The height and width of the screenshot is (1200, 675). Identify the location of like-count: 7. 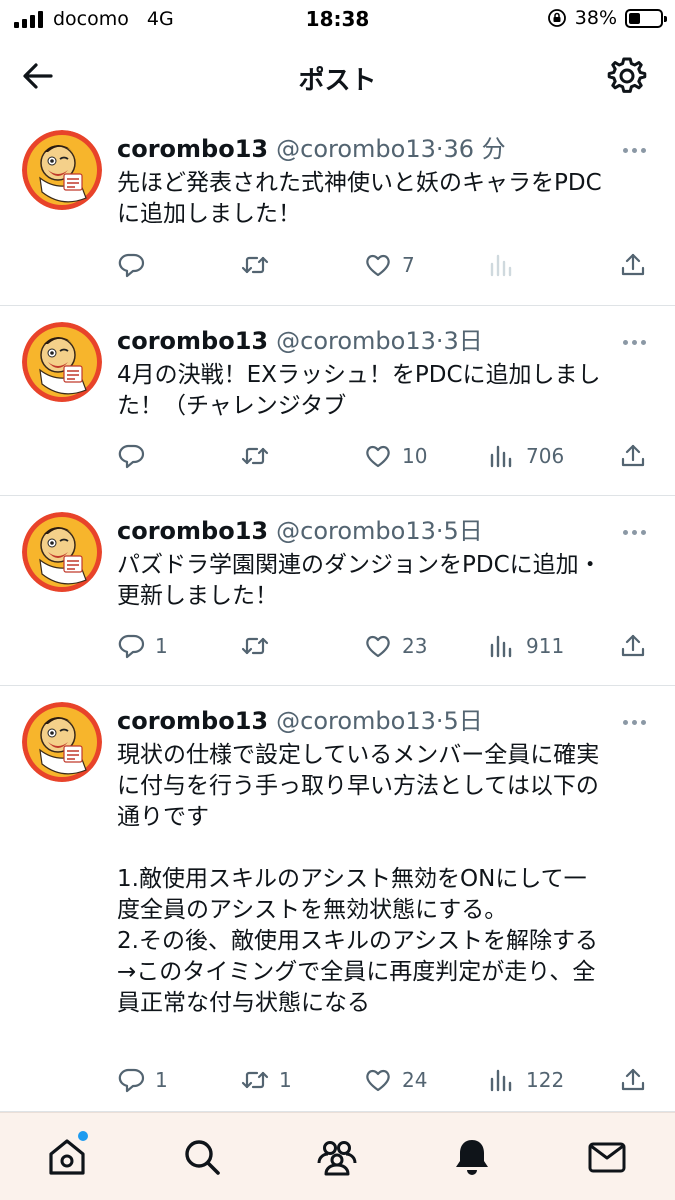
(408, 265).